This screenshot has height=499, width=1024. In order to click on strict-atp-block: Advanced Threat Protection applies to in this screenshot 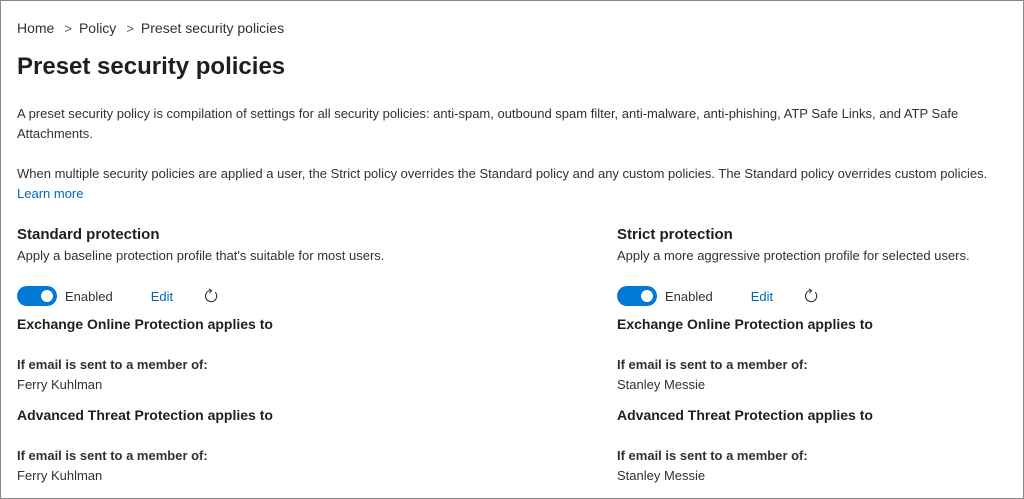, I will do `click(745, 415)`.